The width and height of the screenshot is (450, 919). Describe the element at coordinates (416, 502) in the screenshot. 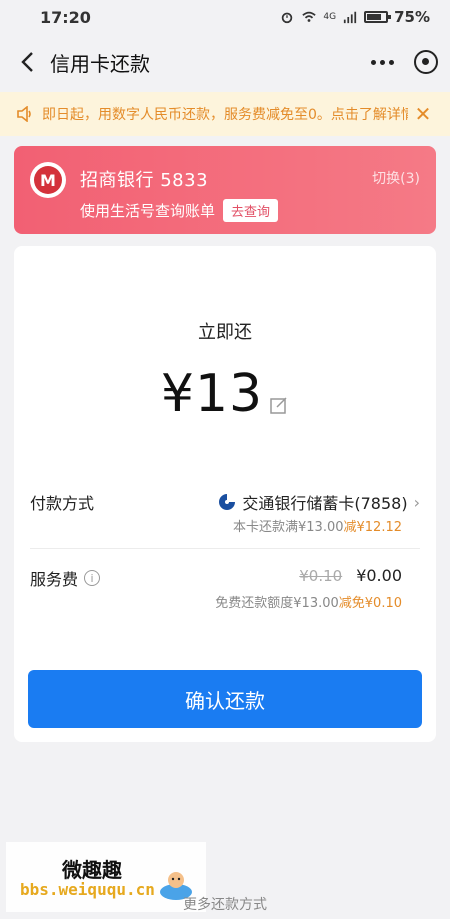

I see `chevron-right-icon: ›` at that location.